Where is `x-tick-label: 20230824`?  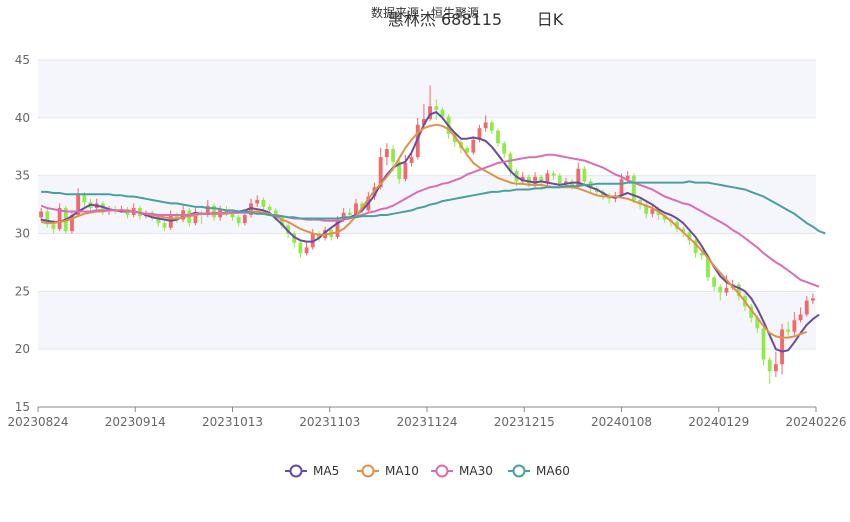
x-tick-label: 20230824 is located at coordinates (37, 422).